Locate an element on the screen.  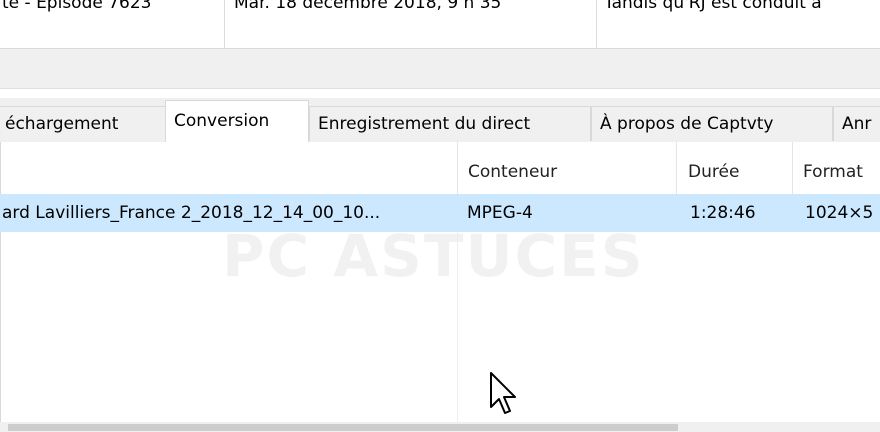
episode-desc-cell: · · · · · · · · · · · · · is located at coordinates (742, 31).